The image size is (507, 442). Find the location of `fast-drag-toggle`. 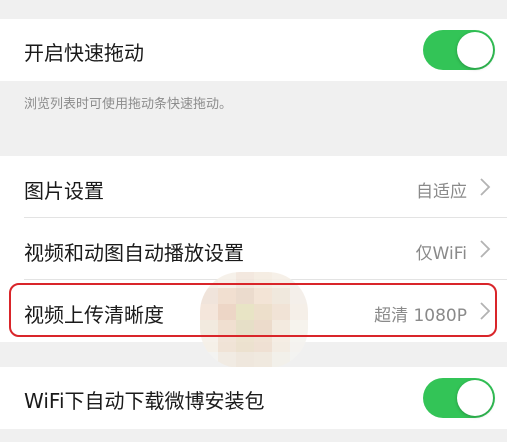

fast-drag-toggle is located at coordinates (459, 50).